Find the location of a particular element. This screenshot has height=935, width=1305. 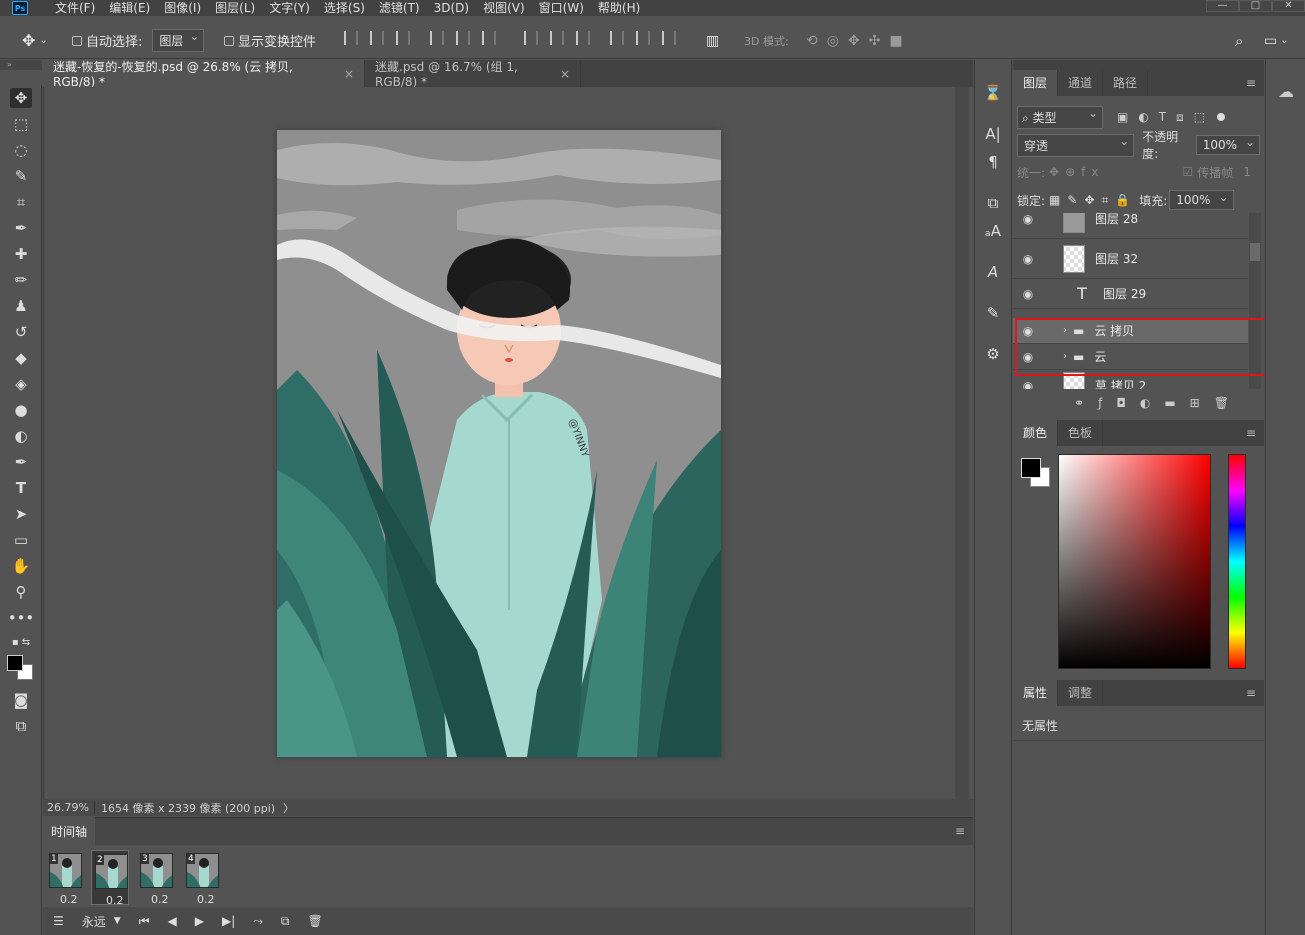

minimize-button: — is located at coordinates (1222, 6).